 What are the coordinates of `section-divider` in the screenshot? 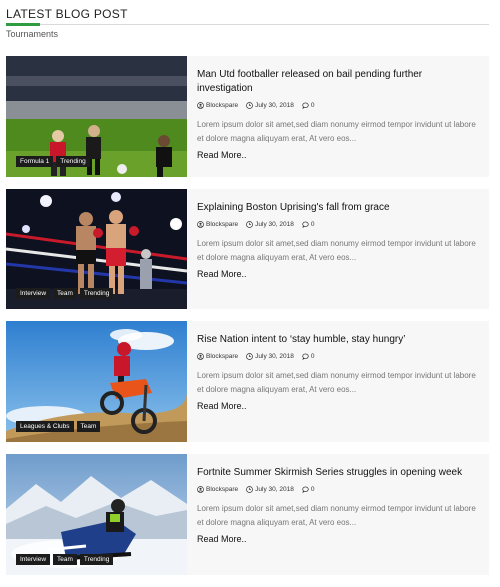 It's located at (247, 24).